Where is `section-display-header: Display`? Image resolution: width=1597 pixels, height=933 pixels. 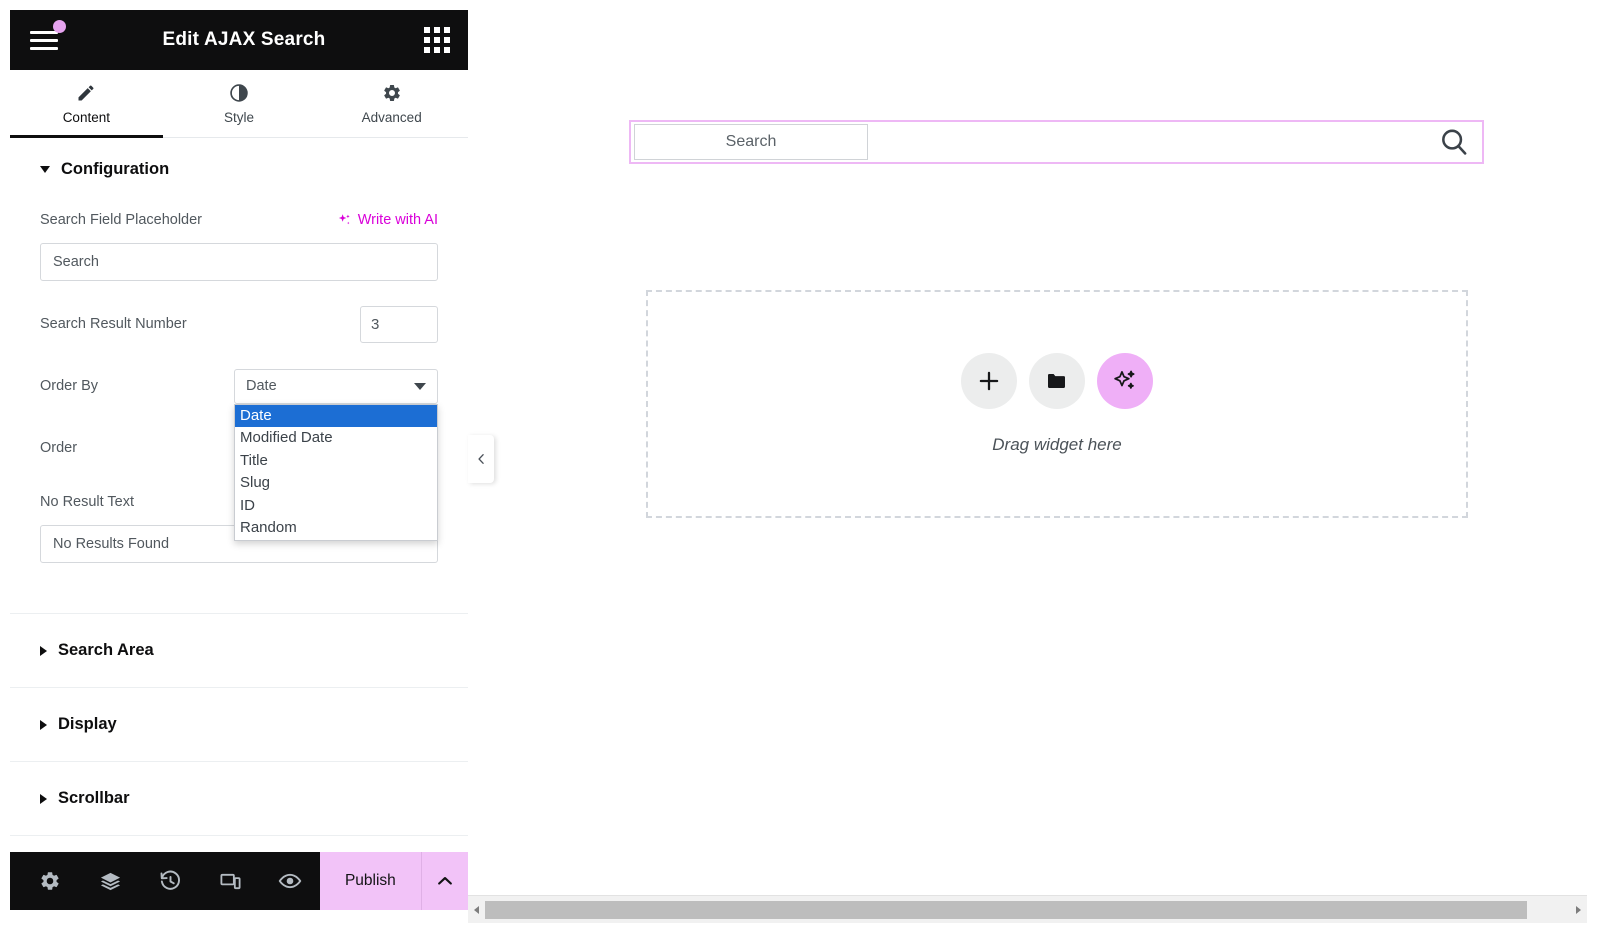 section-display-header: Display is located at coordinates (239, 724).